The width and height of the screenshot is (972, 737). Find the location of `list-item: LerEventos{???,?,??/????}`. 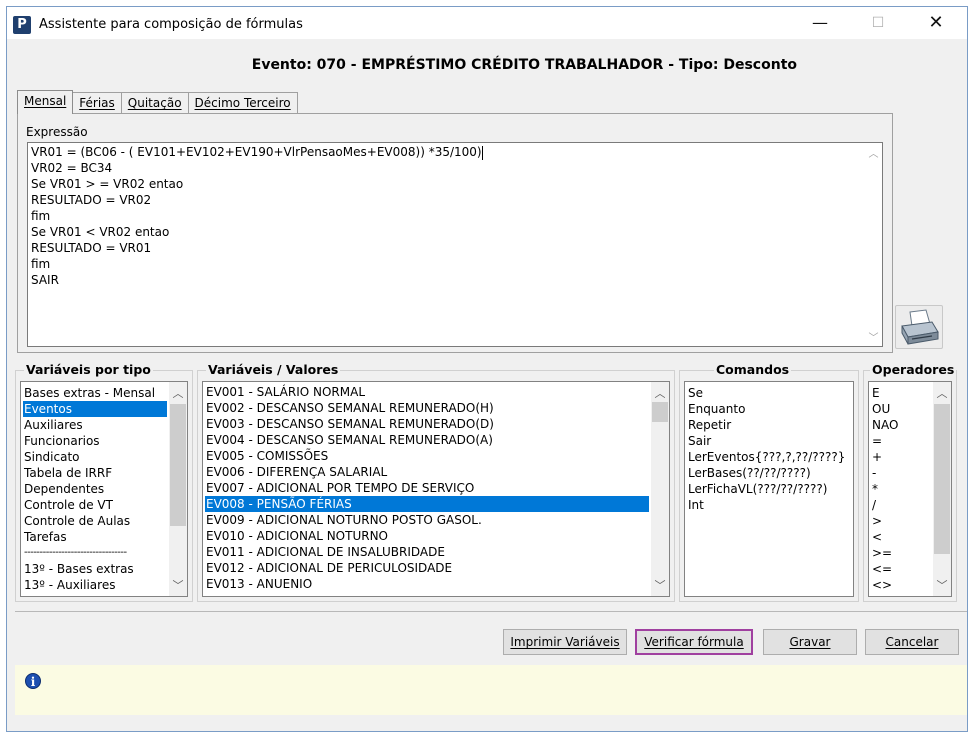

list-item: LerEventos{???,?,??/????} is located at coordinates (766, 457).